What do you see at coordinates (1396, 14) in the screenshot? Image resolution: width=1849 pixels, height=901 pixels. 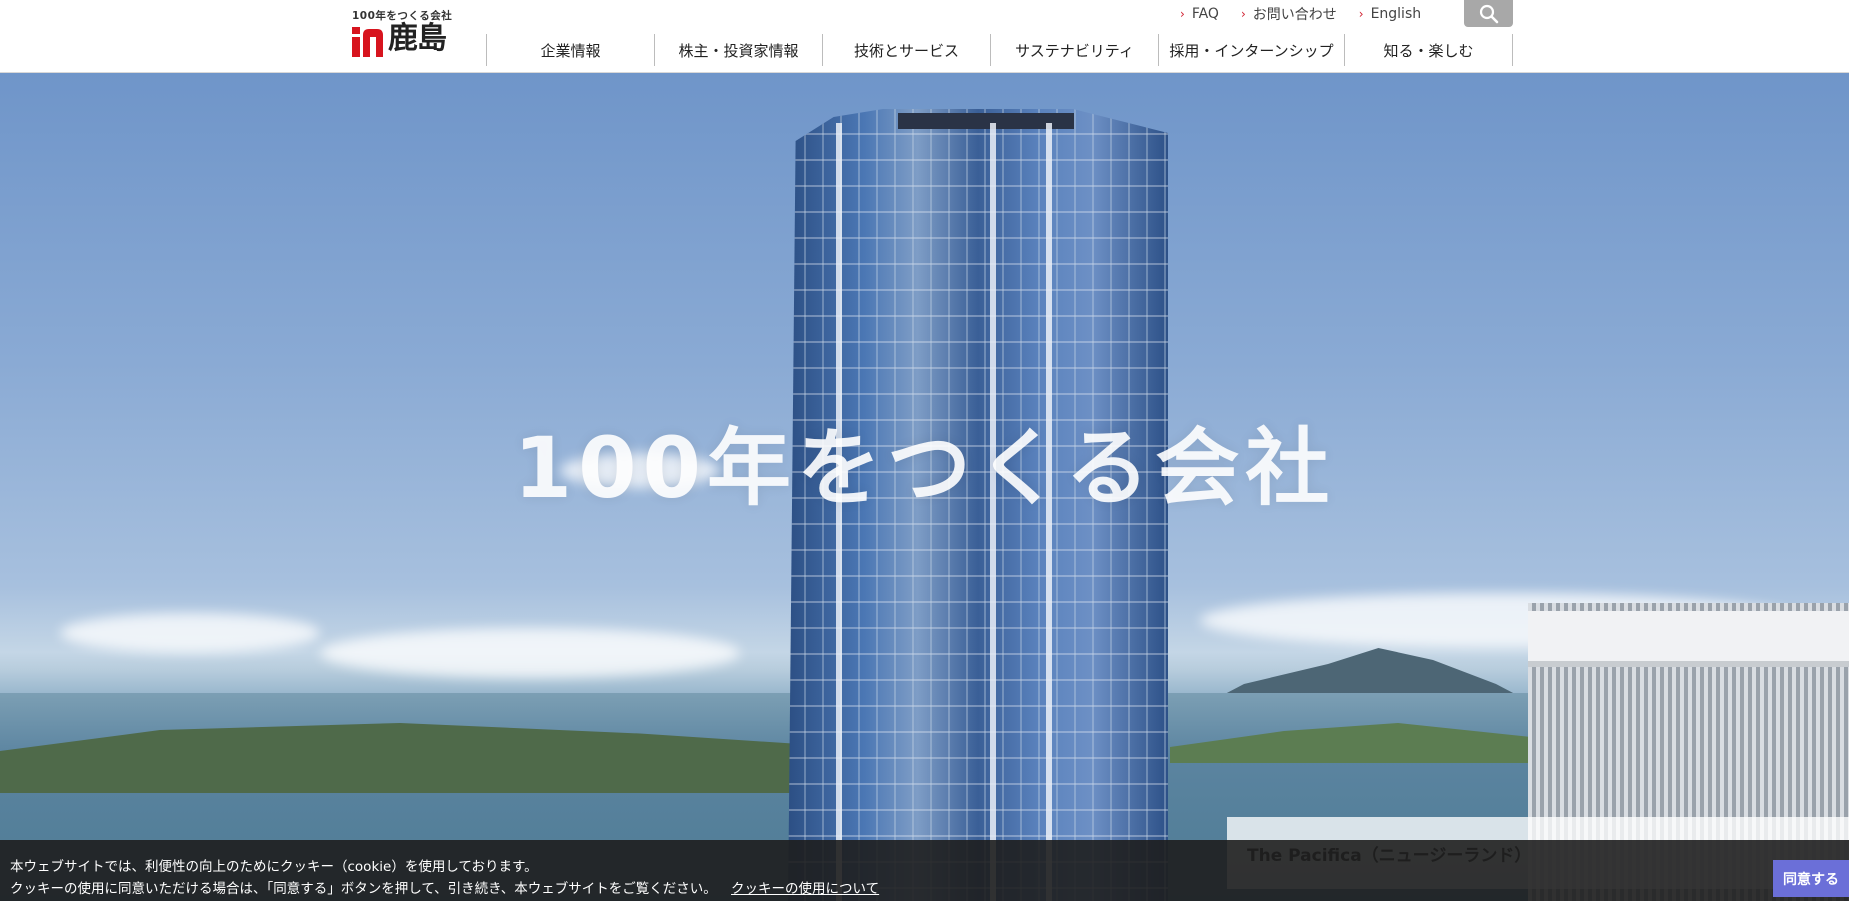 I see `english-link-label: English` at bounding box center [1396, 14].